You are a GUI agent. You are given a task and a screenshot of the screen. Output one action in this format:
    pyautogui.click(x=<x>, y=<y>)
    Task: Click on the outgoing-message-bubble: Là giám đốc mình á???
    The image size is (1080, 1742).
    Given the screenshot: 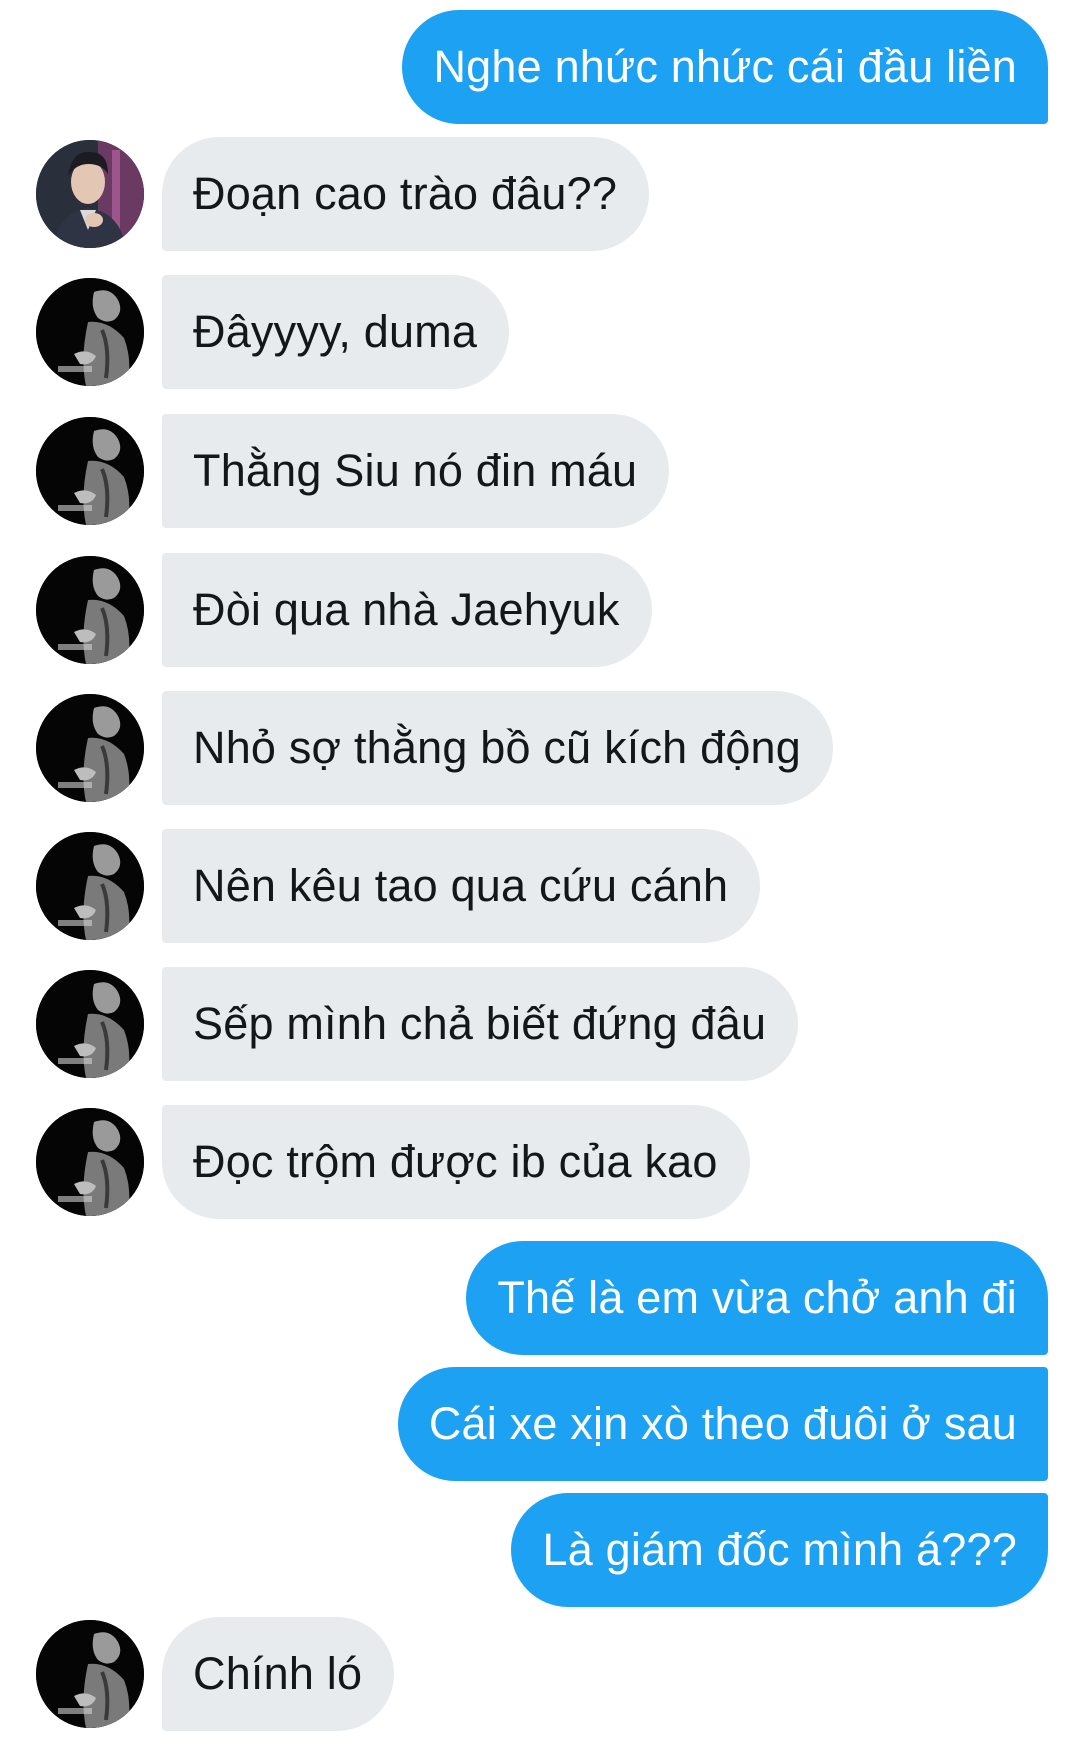 What is the action you would take?
    pyautogui.click(x=779, y=1550)
    